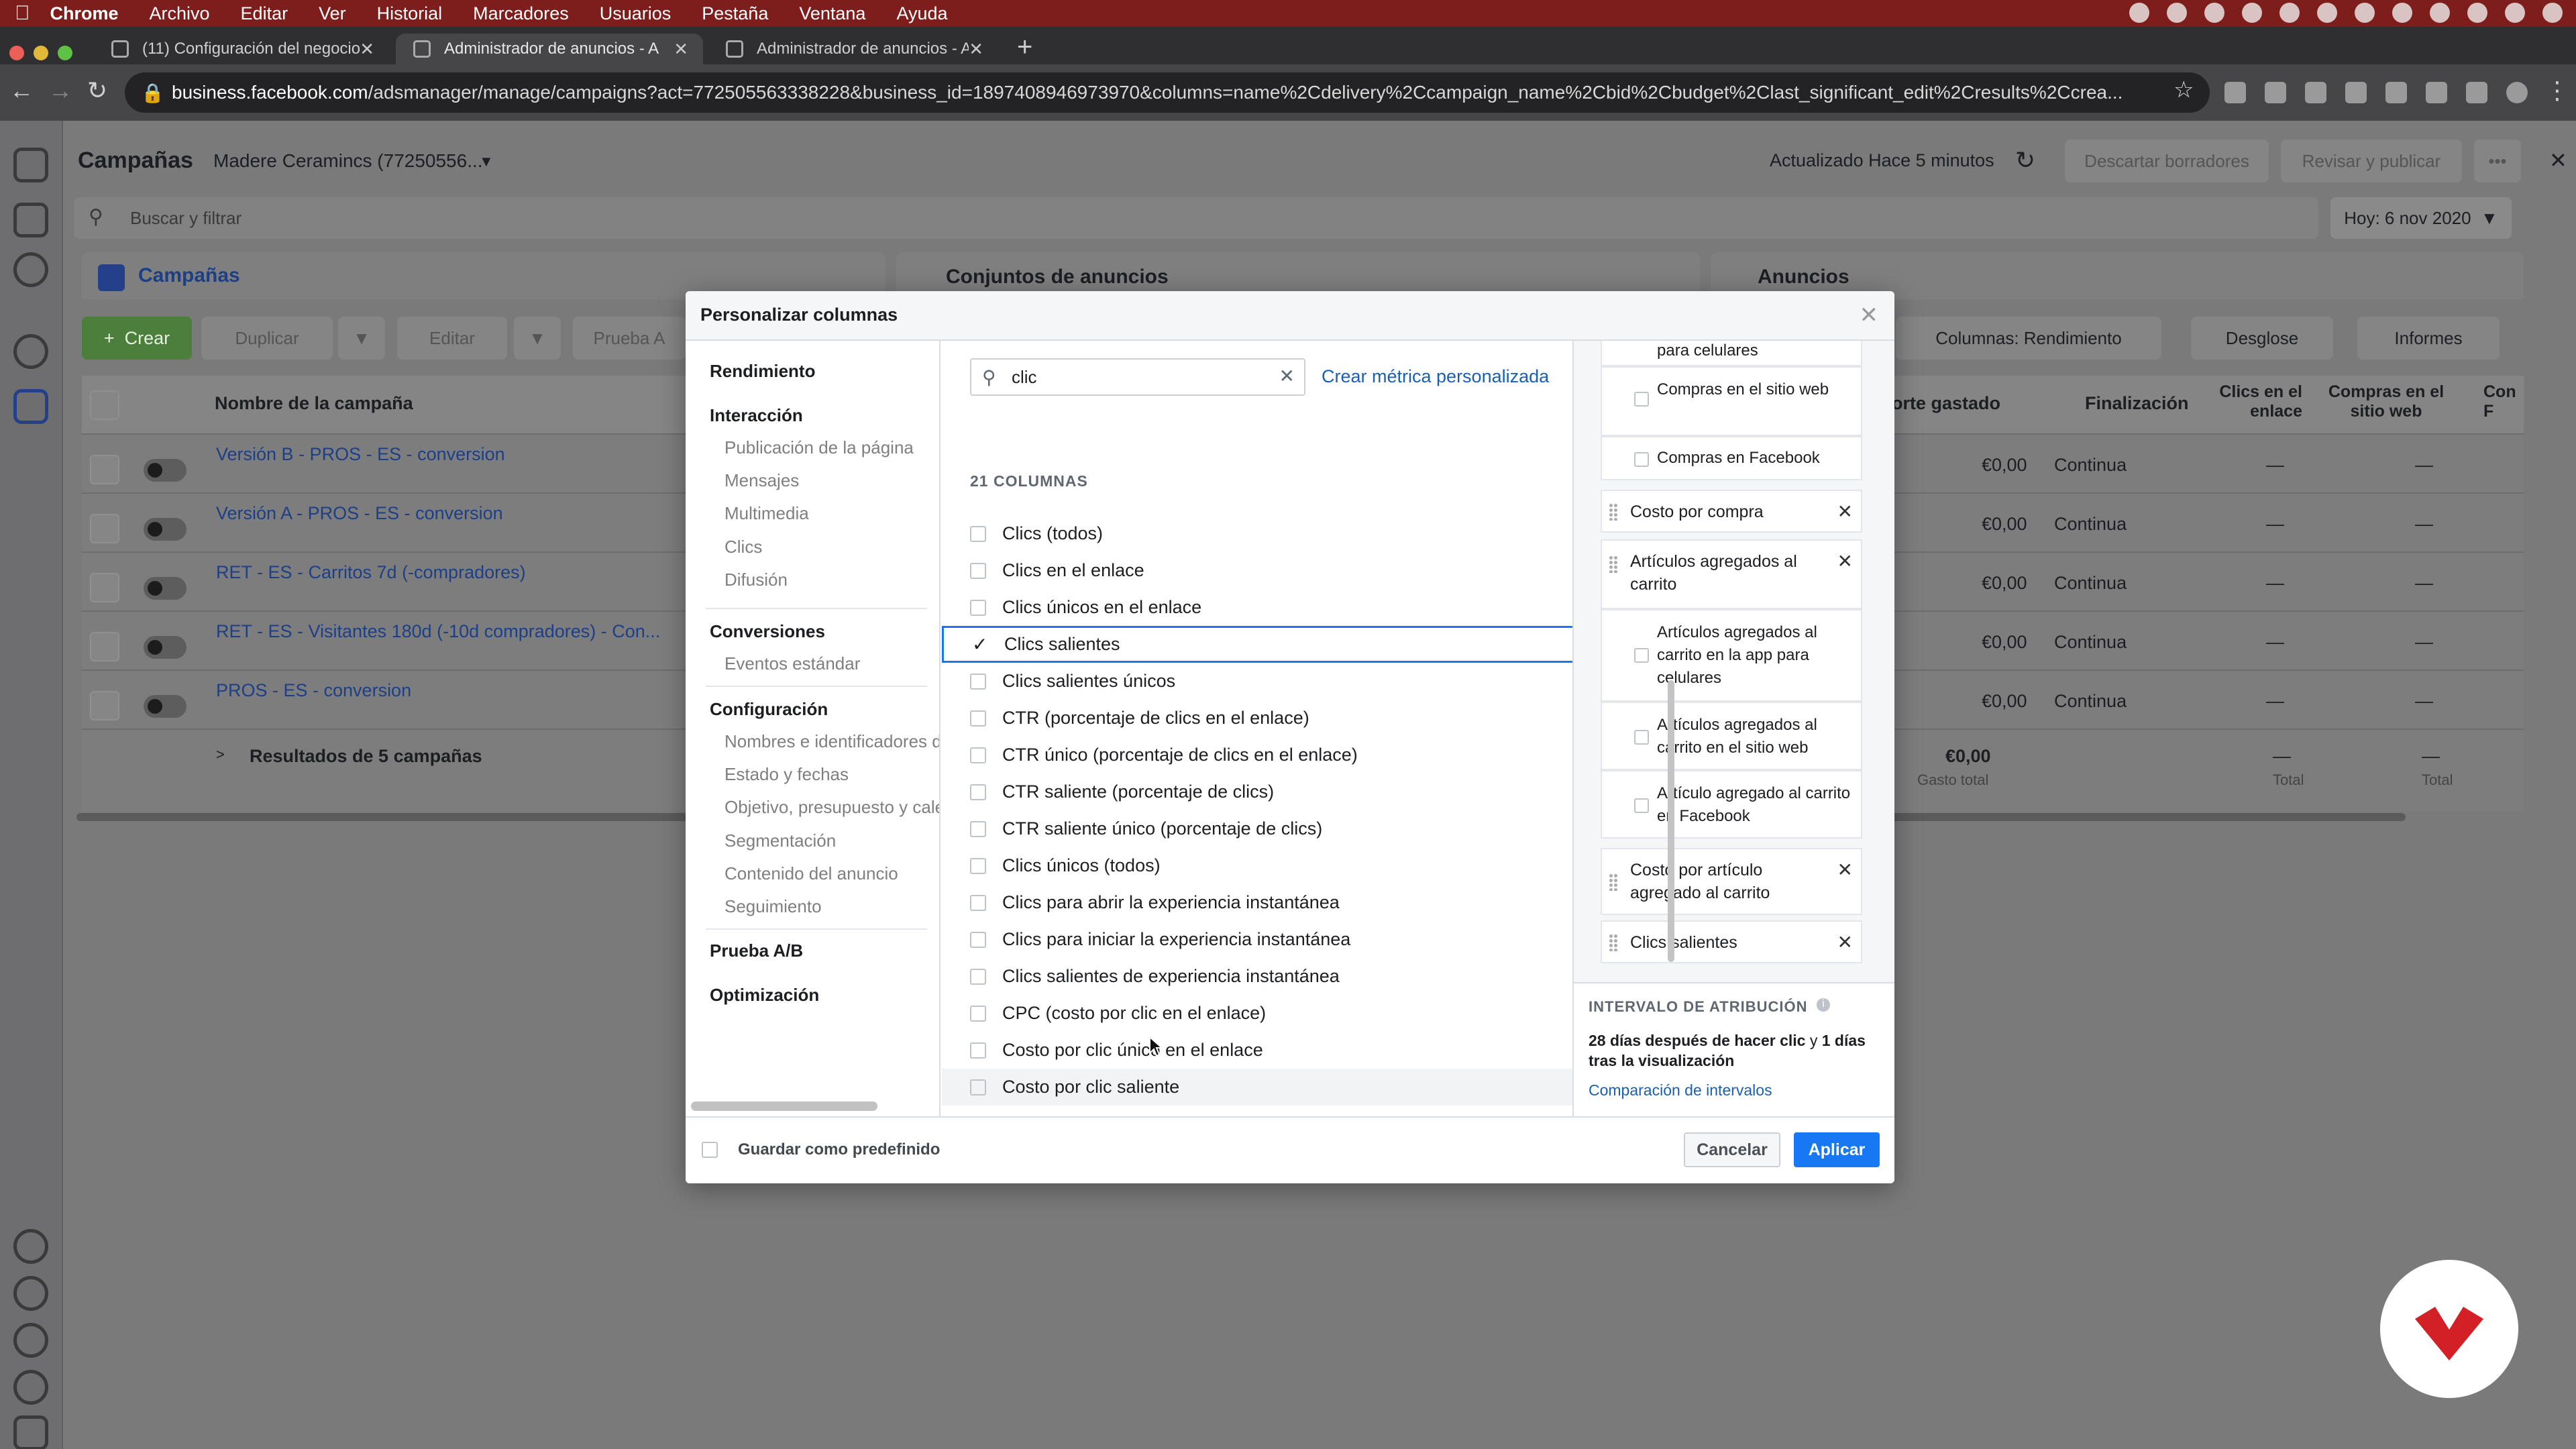 This screenshot has width=2576, height=1449. I want to click on metric-option: Clics (todos), so click(1257, 533).